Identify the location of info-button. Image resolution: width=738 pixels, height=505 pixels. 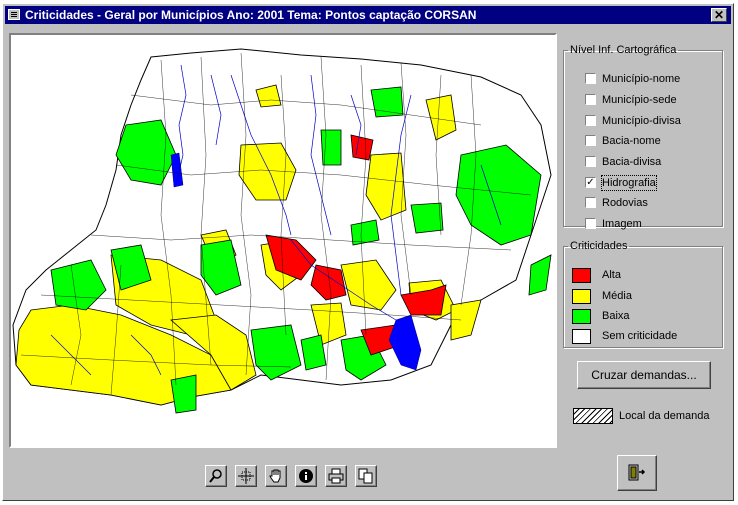
(306, 476).